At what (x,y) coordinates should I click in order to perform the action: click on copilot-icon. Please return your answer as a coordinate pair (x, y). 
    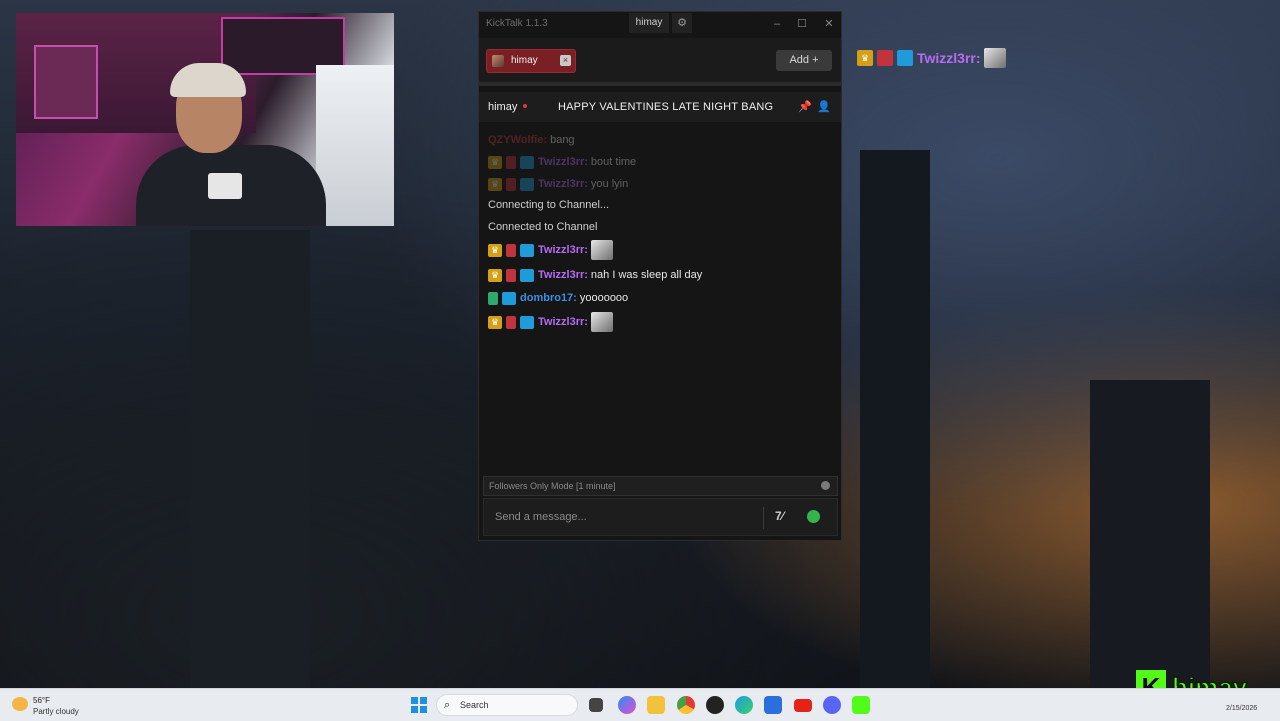
    Looking at the image, I should click on (627, 705).